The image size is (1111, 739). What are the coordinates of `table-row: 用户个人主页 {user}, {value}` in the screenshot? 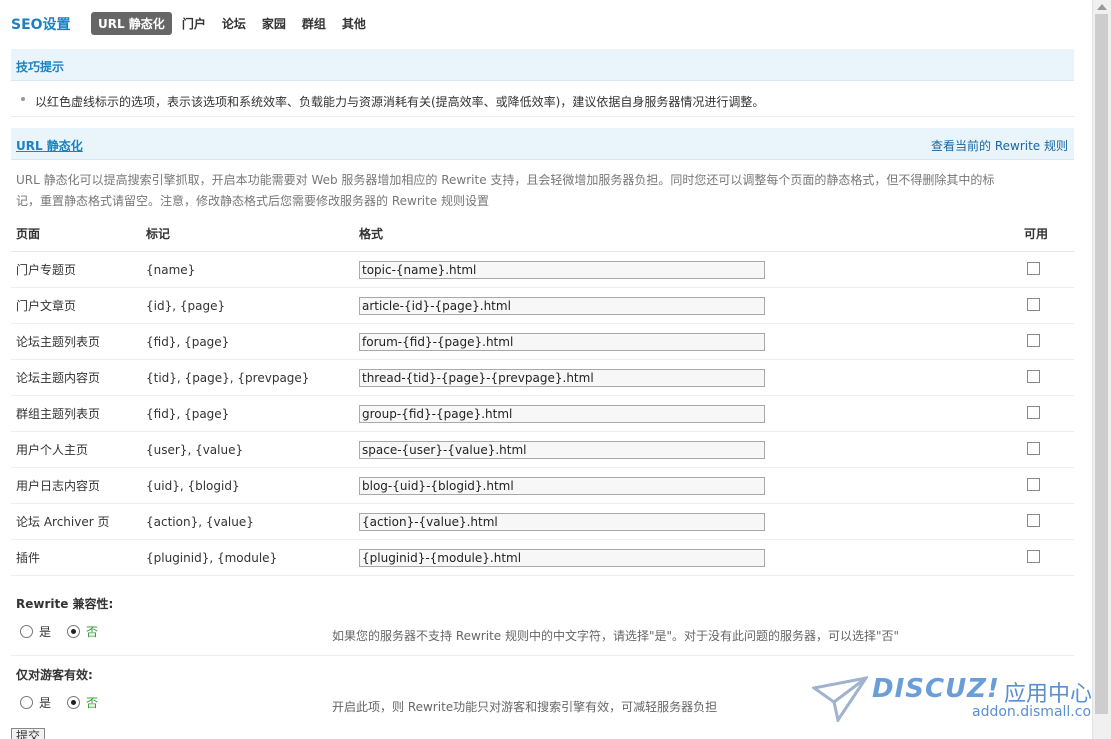 It's located at (542, 449).